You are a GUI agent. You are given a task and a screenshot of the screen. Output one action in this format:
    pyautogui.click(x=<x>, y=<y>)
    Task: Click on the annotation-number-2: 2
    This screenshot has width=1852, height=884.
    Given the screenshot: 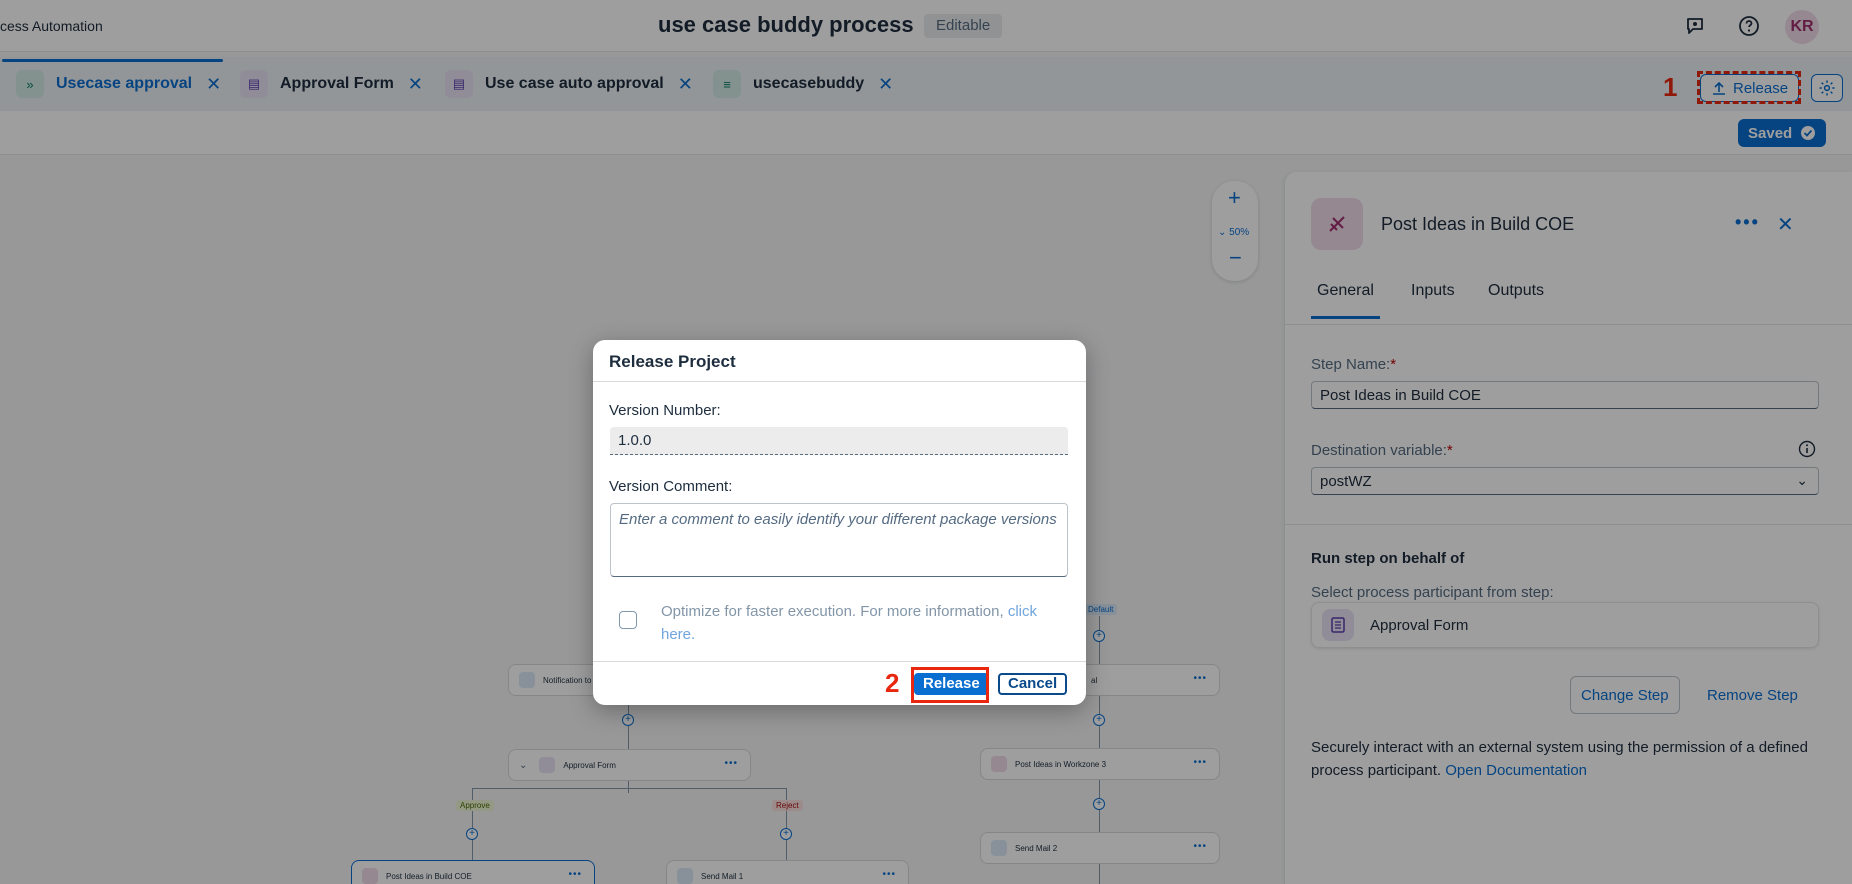 What is the action you would take?
    pyautogui.click(x=892, y=683)
    